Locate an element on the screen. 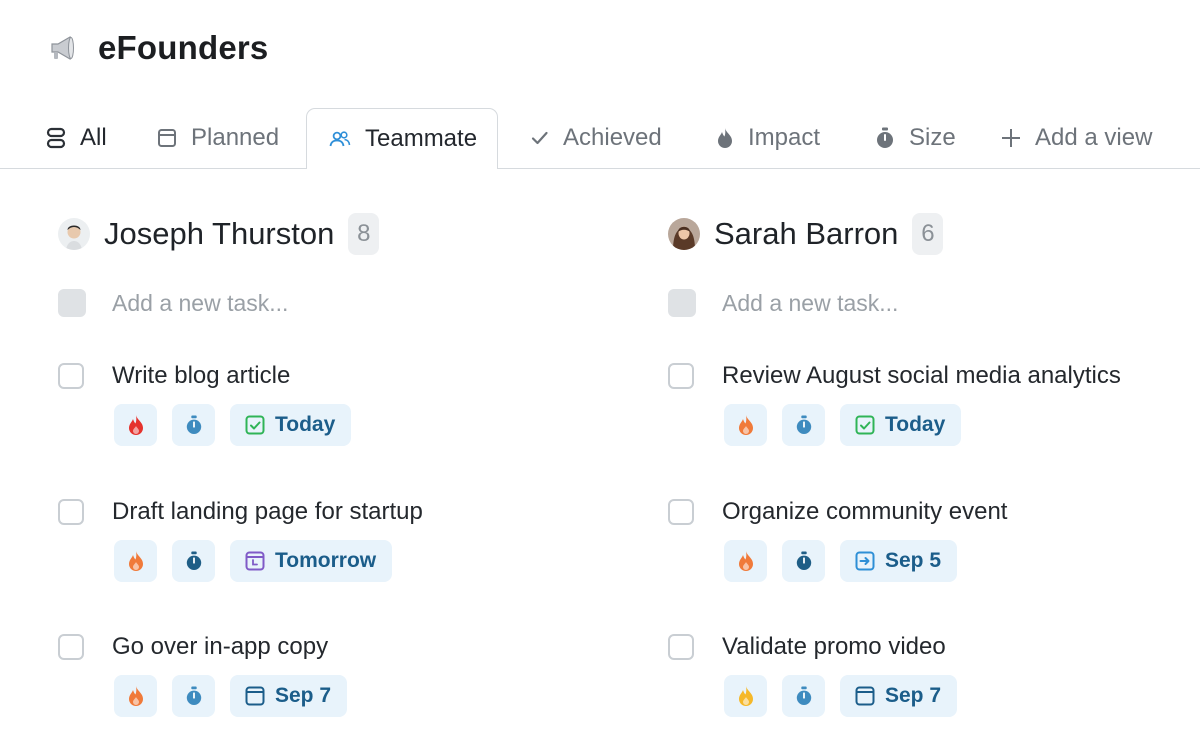  tab-label: All is located at coordinates (93, 137).